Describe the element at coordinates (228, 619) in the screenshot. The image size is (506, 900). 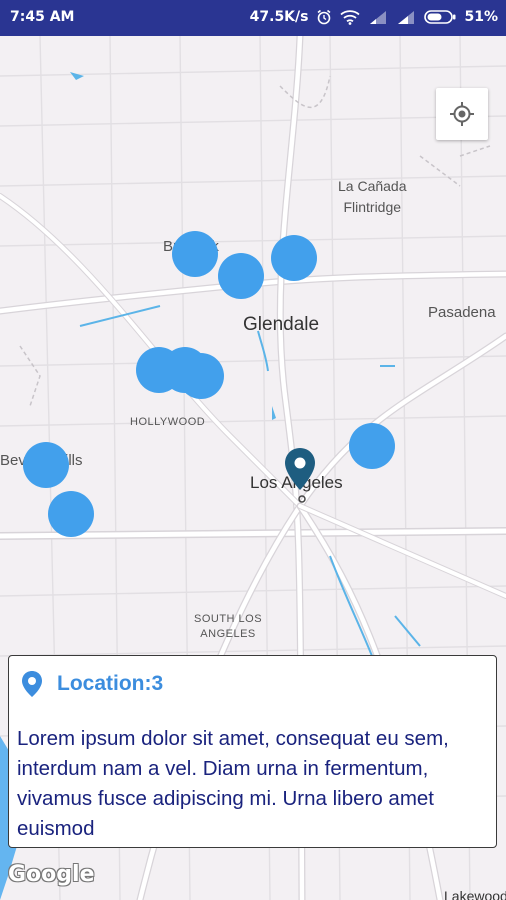
I see `map-label-south-los: SOUTH LOS` at that location.